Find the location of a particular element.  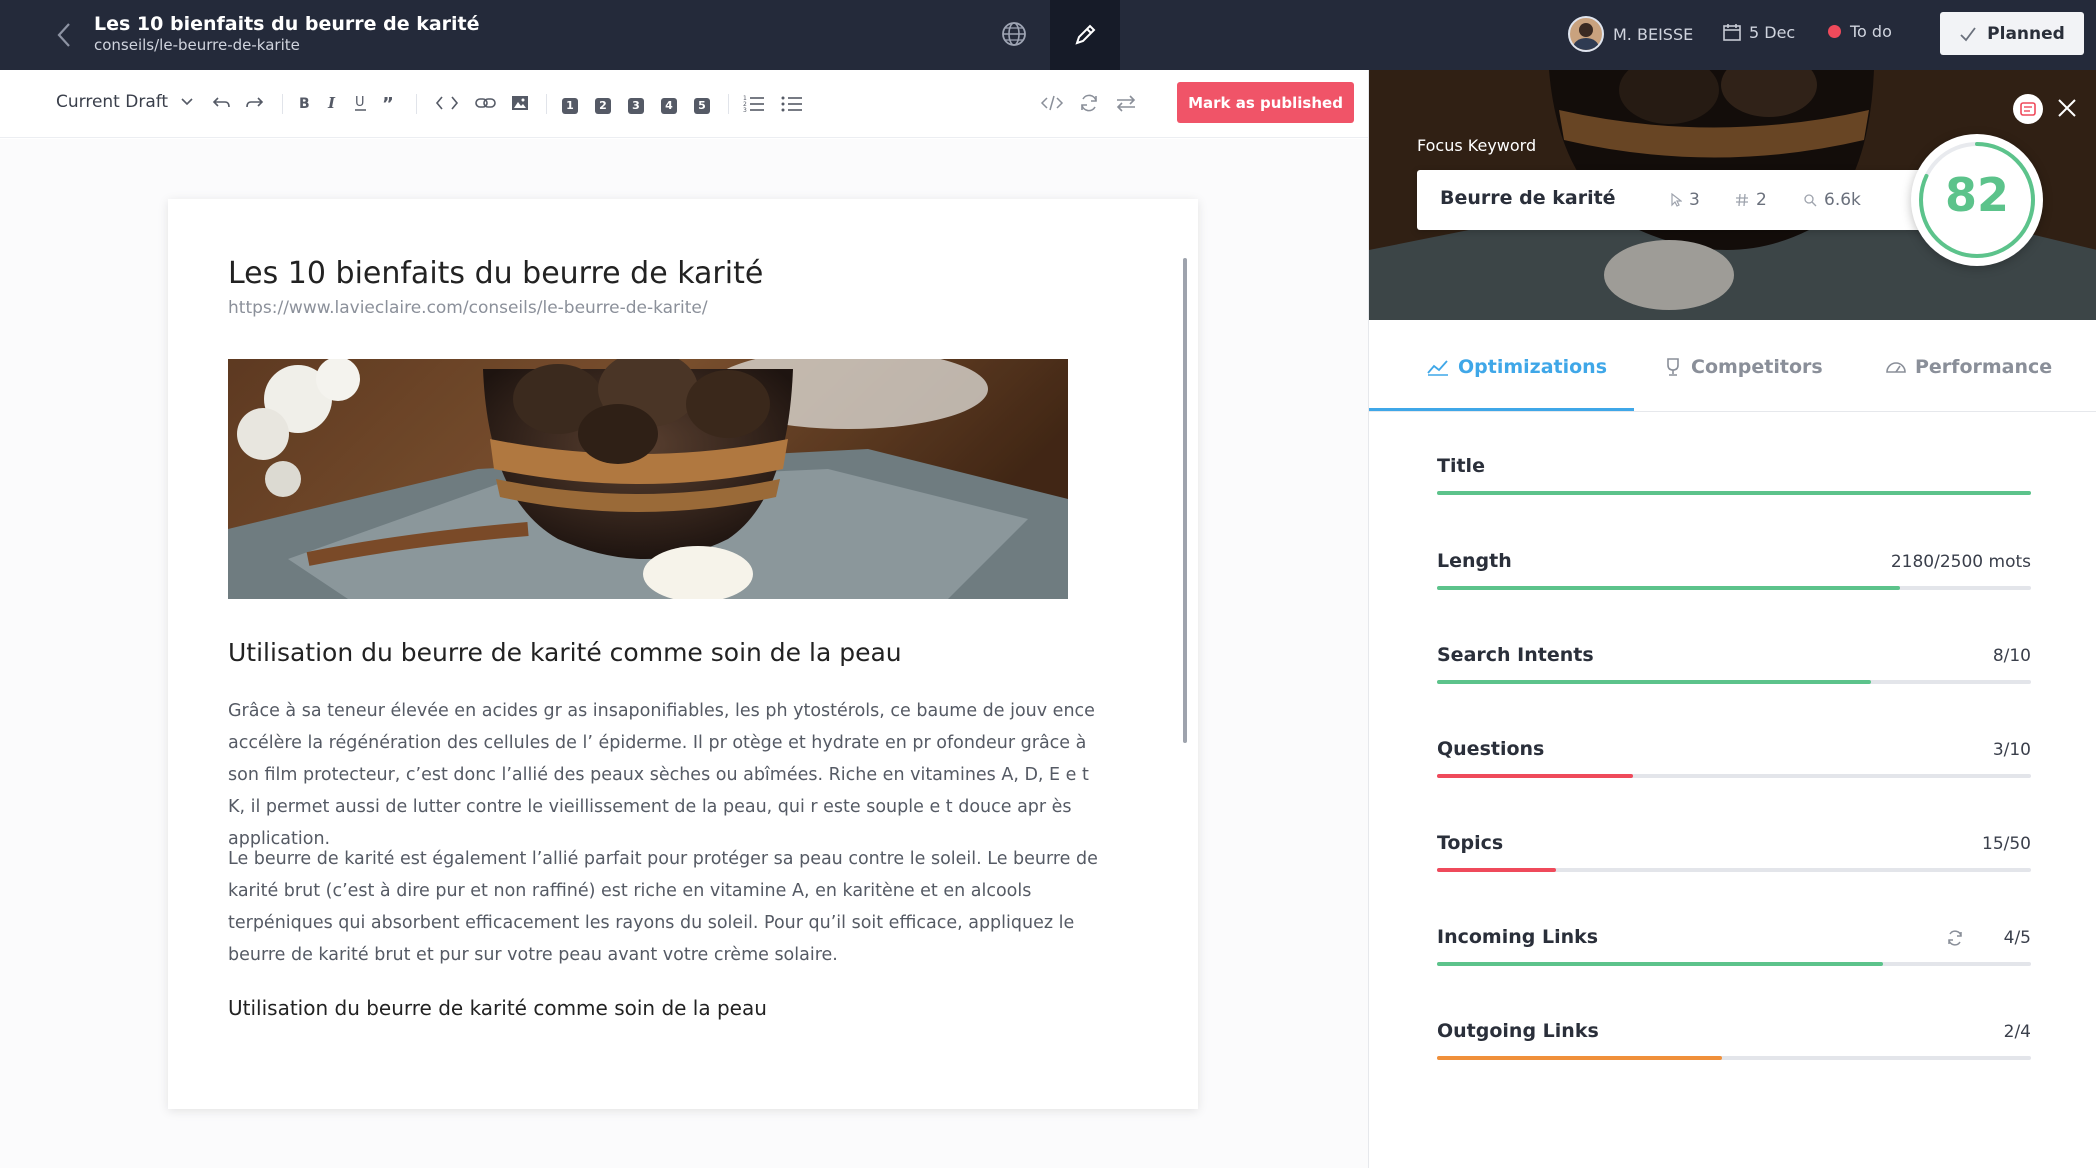

heading-3-button: 3 is located at coordinates (636, 104).